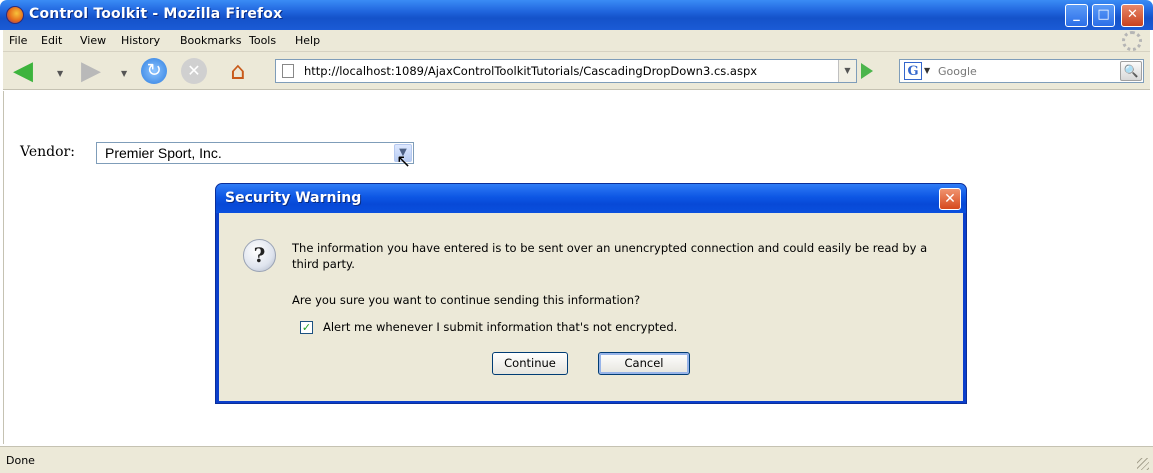 This screenshot has width=1153, height=473. Describe the element at coordinates (51, 40) in the screenshot. I see `menu-edit: Edit` at that location.